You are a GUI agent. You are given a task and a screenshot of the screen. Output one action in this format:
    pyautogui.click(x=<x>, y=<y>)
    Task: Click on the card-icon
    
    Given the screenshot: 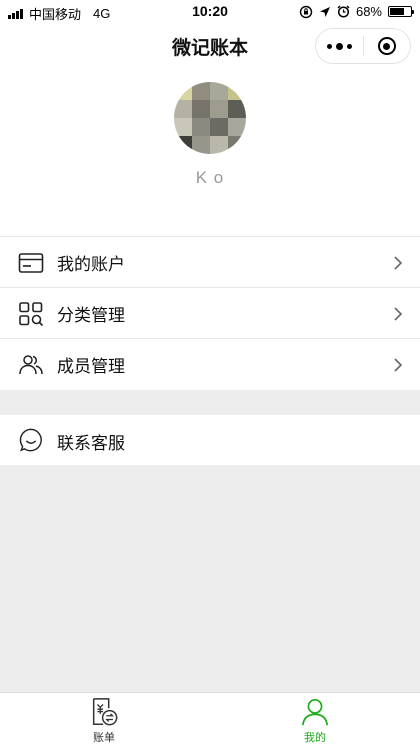 What is the action you would take?
    pyautogui.click(x=31, y=263)
    